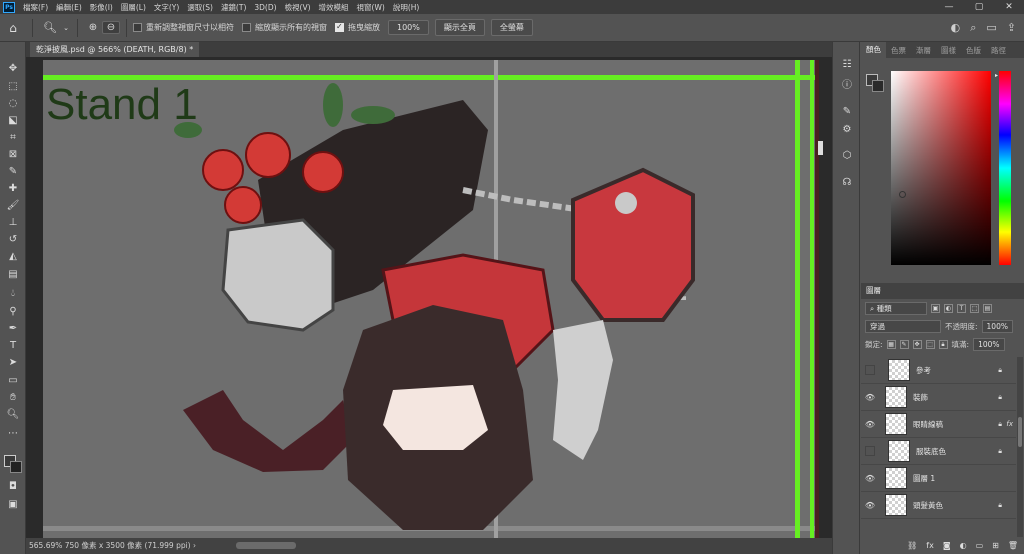 This screenshot has height=554, width=1024. I want to click on menu-select: 選取(S), so click(200, 7).